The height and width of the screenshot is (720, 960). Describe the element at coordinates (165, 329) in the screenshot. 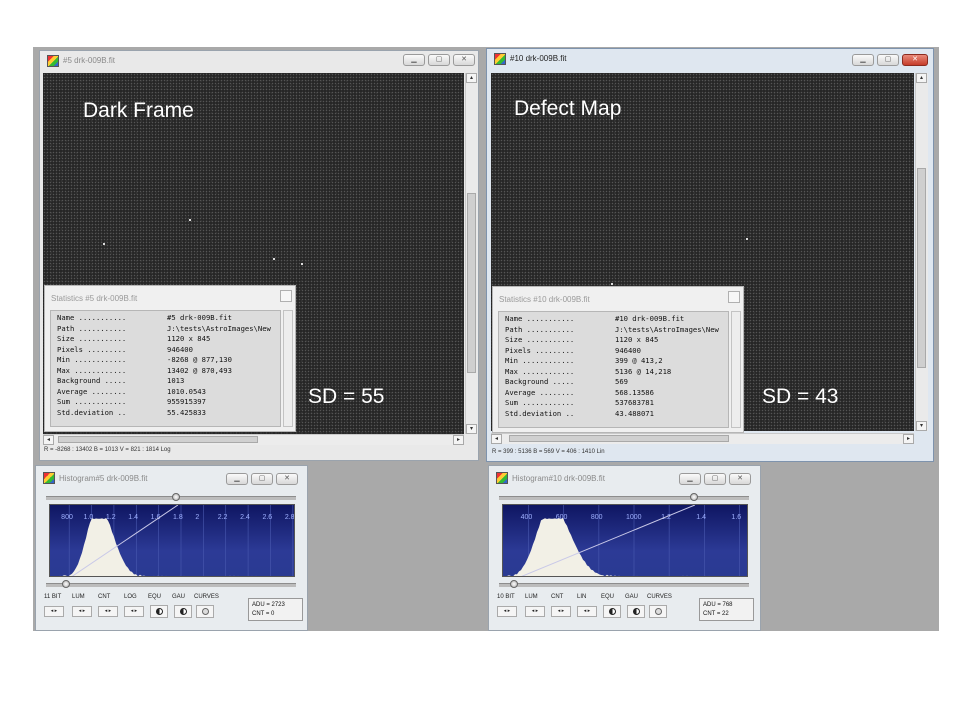

I see `stat-row: Path ........... J:\tests\AstroImages\New` at that location.